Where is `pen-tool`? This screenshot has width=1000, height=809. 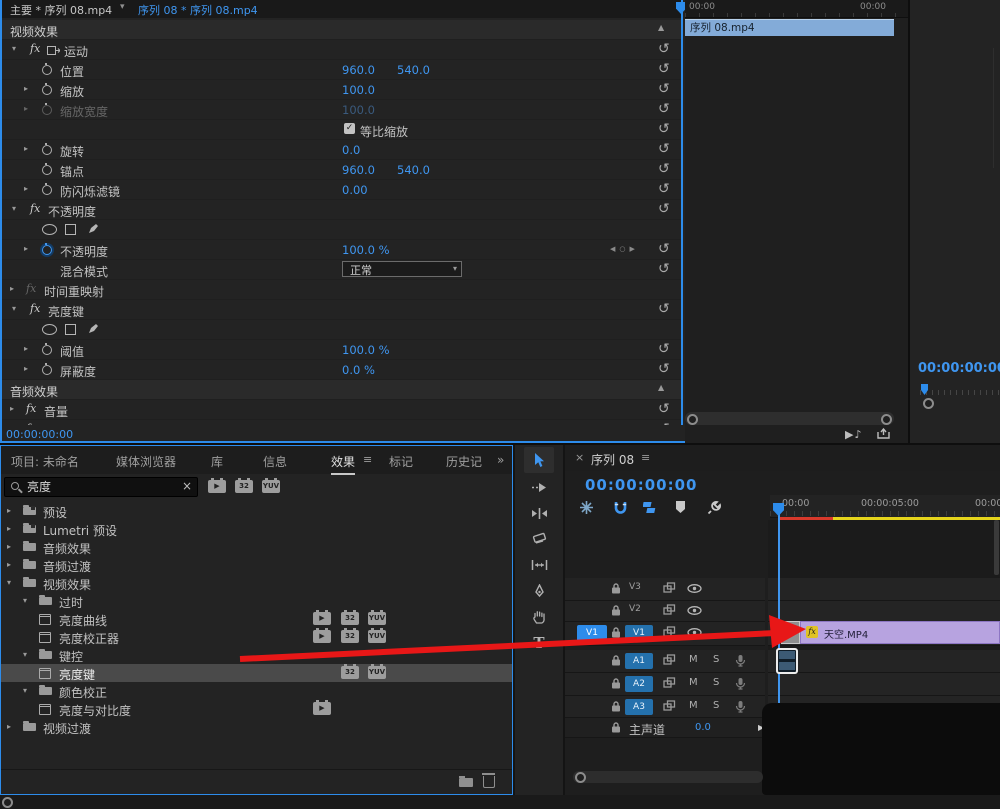 pen-tool is located at coordinates (539, 591).